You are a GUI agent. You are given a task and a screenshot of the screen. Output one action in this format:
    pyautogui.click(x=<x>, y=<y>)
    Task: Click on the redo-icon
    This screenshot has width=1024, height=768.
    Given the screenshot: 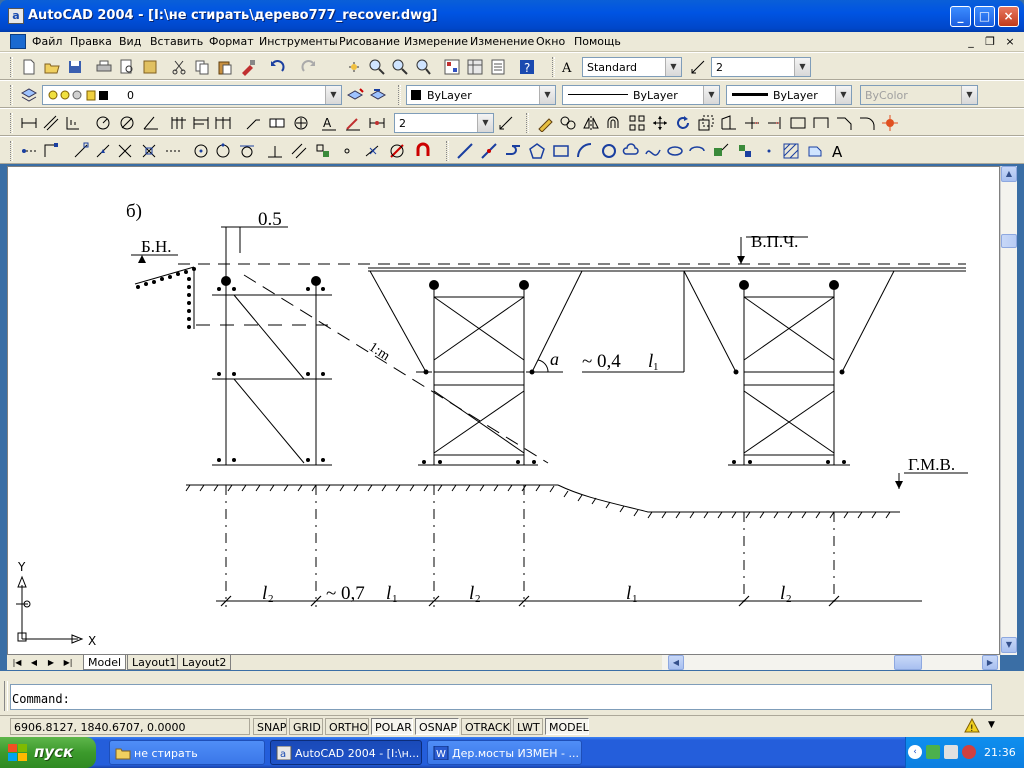 What is the action you would take?
    pyautogui.click(x=309, y=67)
    